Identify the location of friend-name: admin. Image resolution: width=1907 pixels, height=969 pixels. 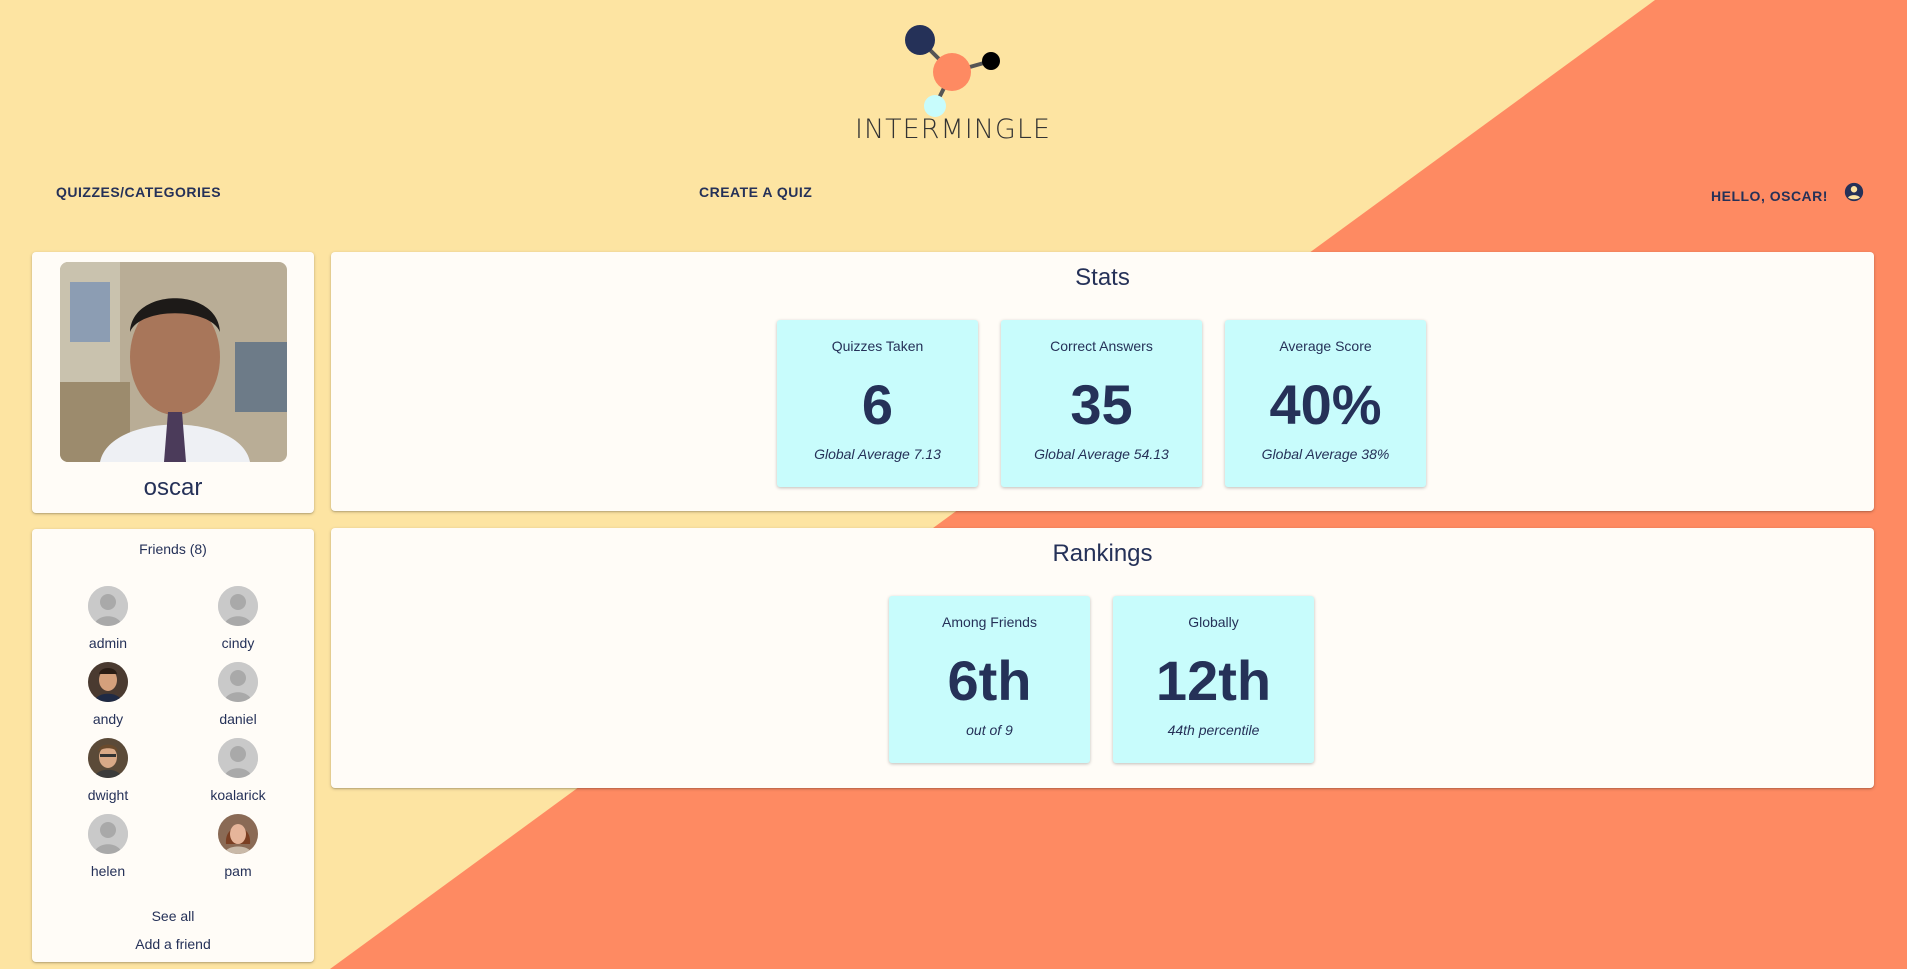
(108, 643).